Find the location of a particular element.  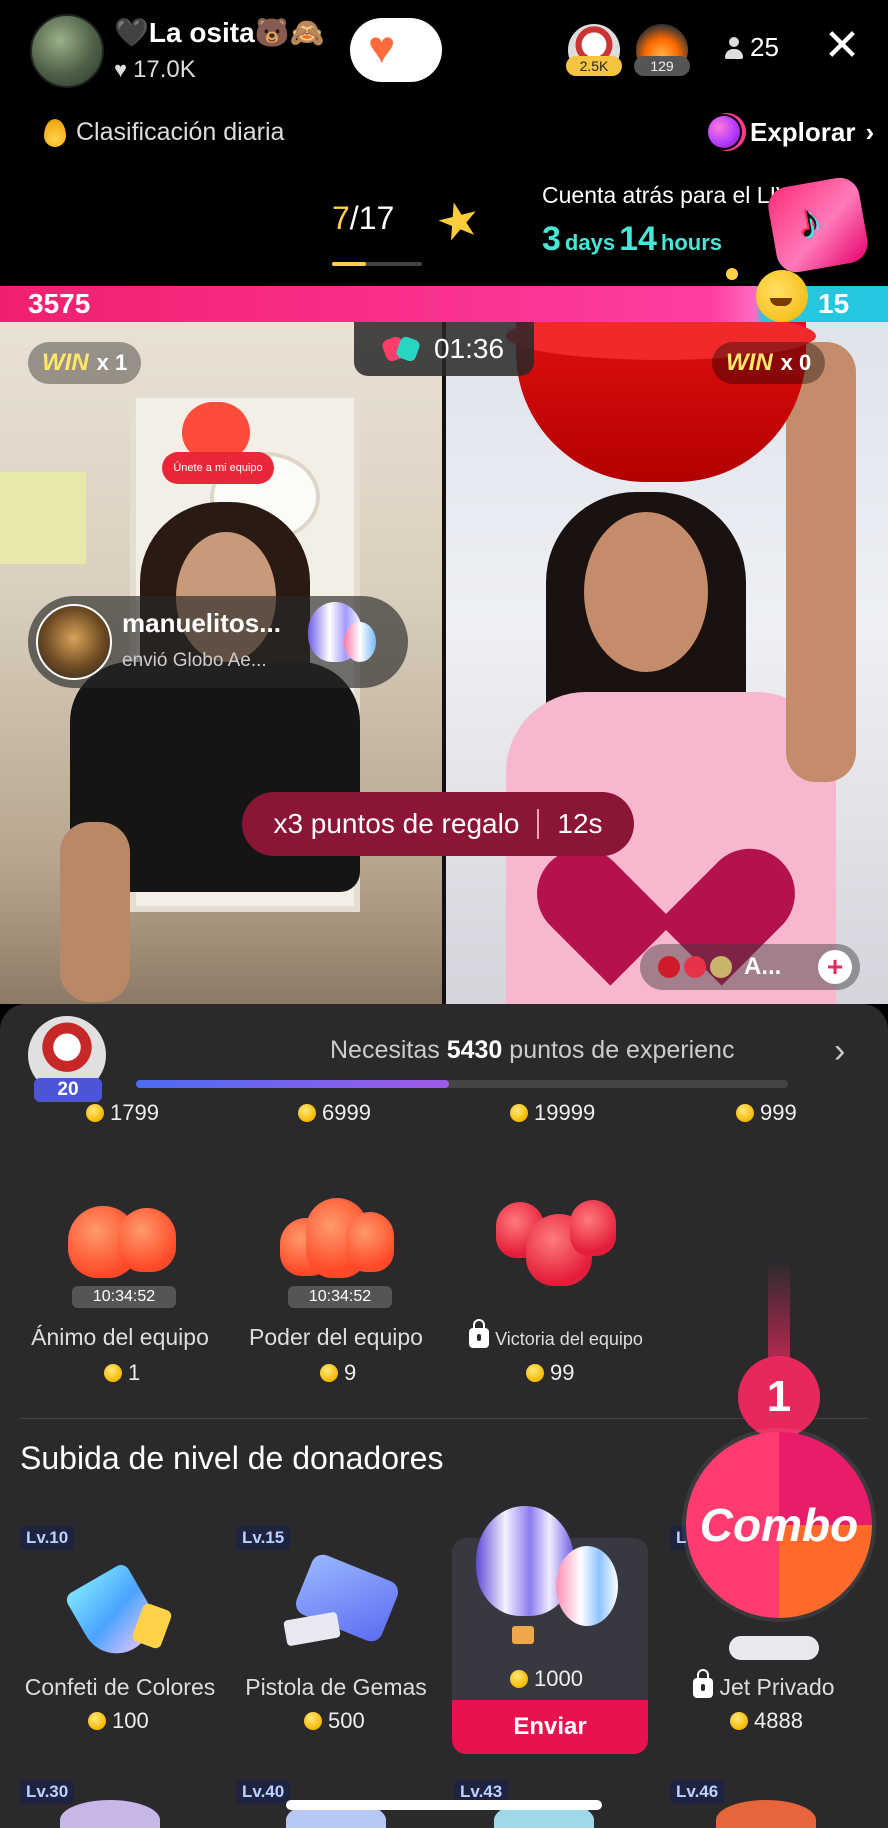

team-victory-icon is located at coordinates (556, 1238).